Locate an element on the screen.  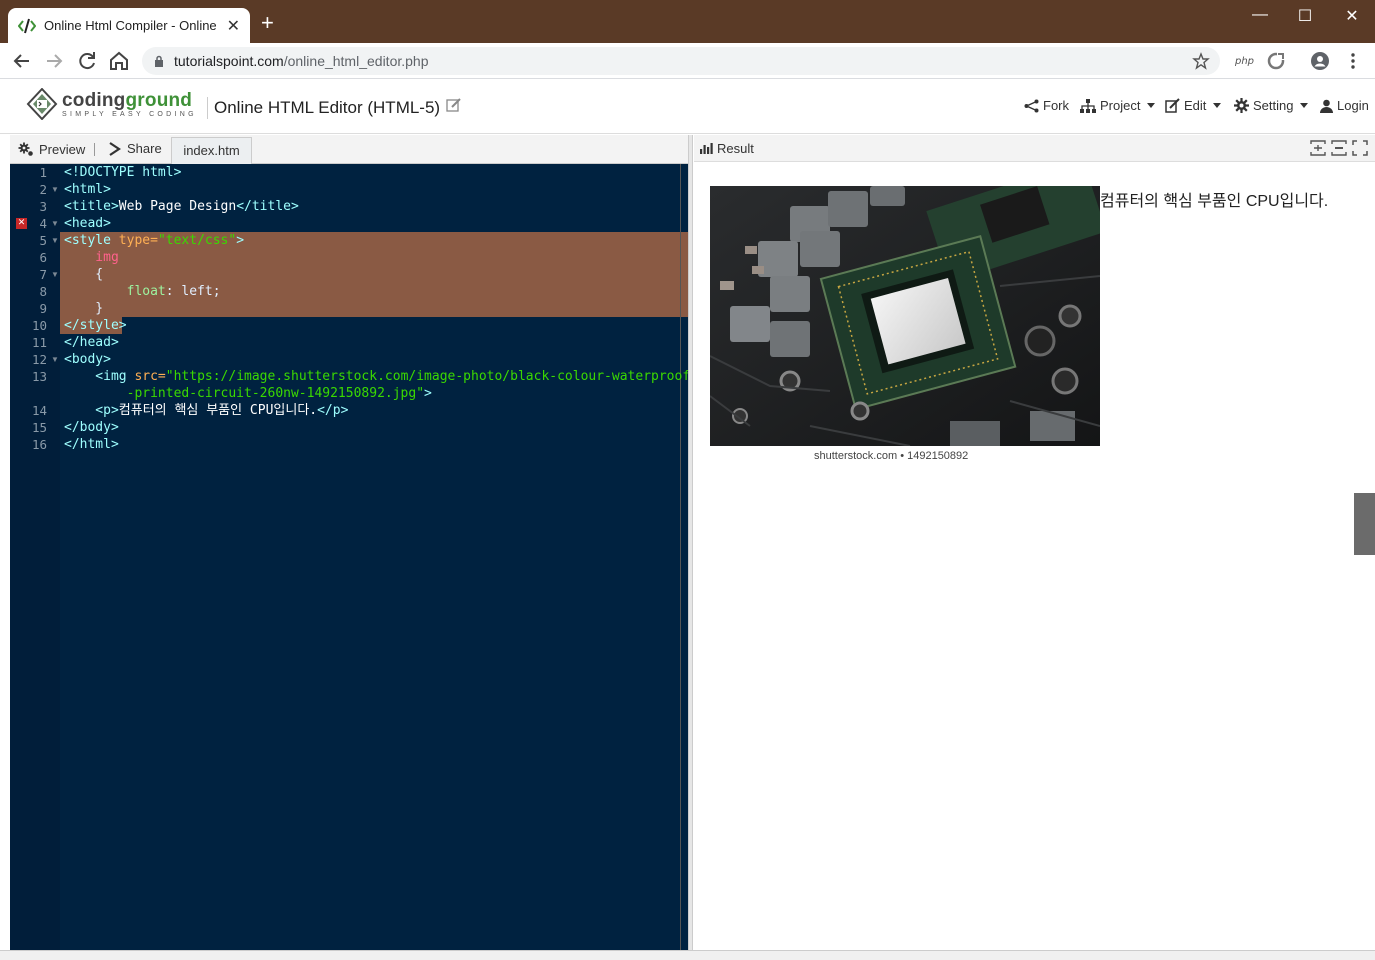
cpu-circuit-image is located at coordinates (905, 316).